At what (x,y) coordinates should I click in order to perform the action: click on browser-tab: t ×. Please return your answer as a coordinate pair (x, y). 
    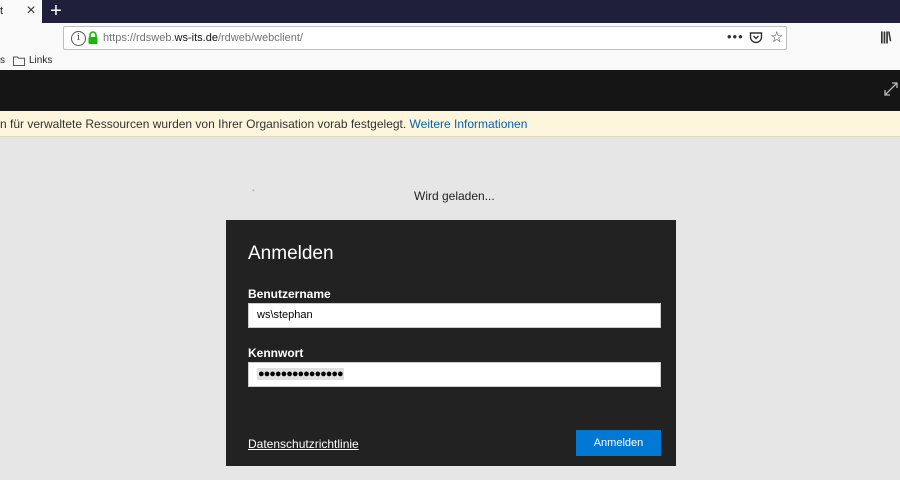
    Looking at the image, I should click on (21, 11).